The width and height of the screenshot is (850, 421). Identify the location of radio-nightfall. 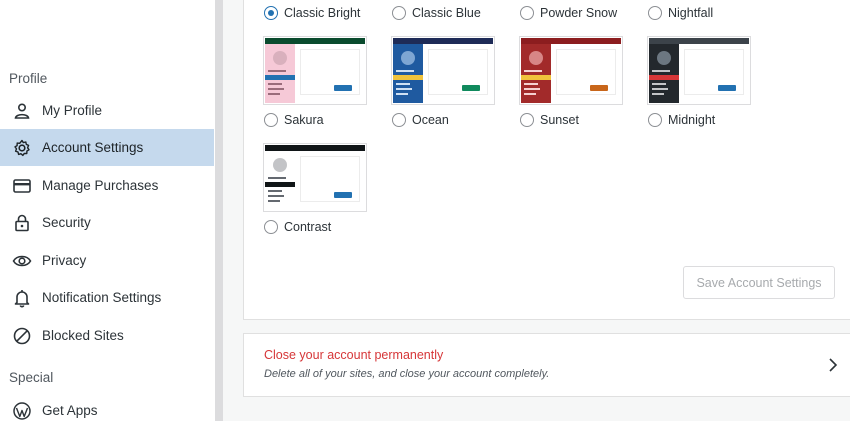
(655, 13).